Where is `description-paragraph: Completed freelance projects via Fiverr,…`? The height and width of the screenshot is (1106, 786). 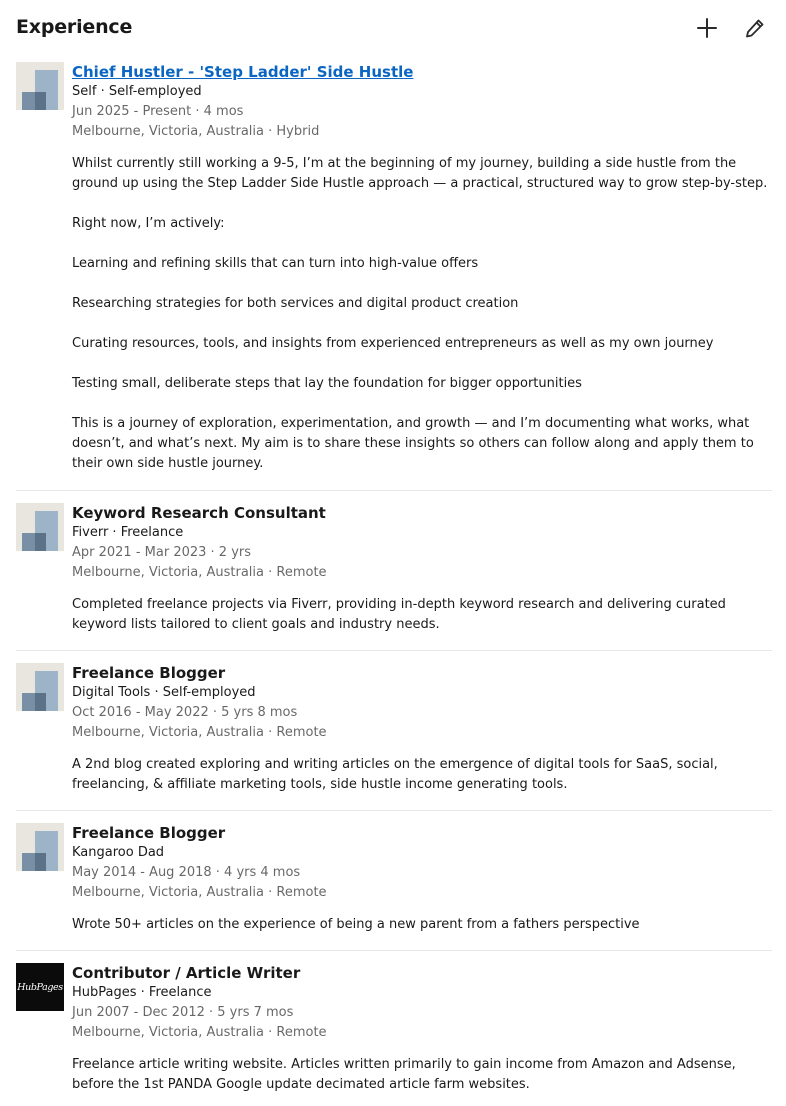 description-paragraph: Completed freelance projects via Fiverr,… is located at coordinates (399, 614).